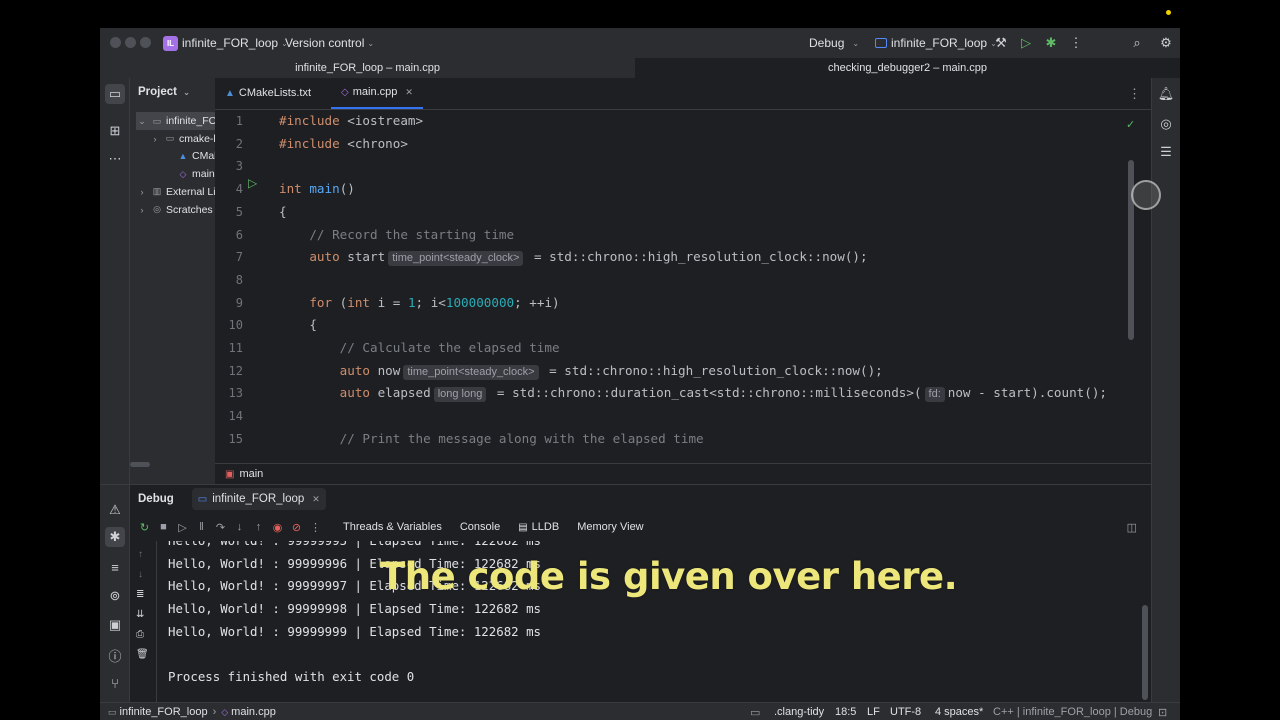 This screenshot has height=720, width=1280. What do you see at coordinates (834, 43) in the screenshot?
I see `run-config-selector: Debug ⌄` at bounding box center [834, 43].